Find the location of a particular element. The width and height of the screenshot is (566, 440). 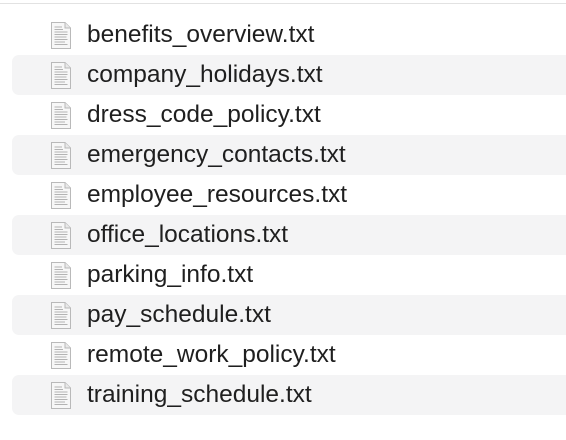

file-name: parking_info.txt is located at coordinates (170, 274).